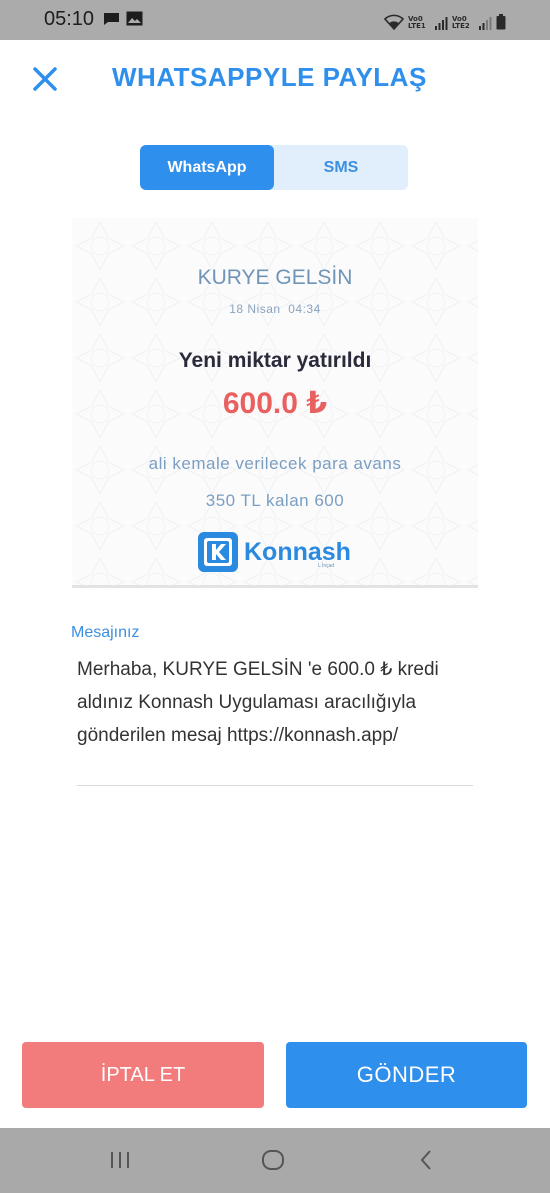 This screenshot has width=550, height=1193. Describe the element at coordinates (69, 19) in the screenshot. I see `status-time: 05:10` at that location.